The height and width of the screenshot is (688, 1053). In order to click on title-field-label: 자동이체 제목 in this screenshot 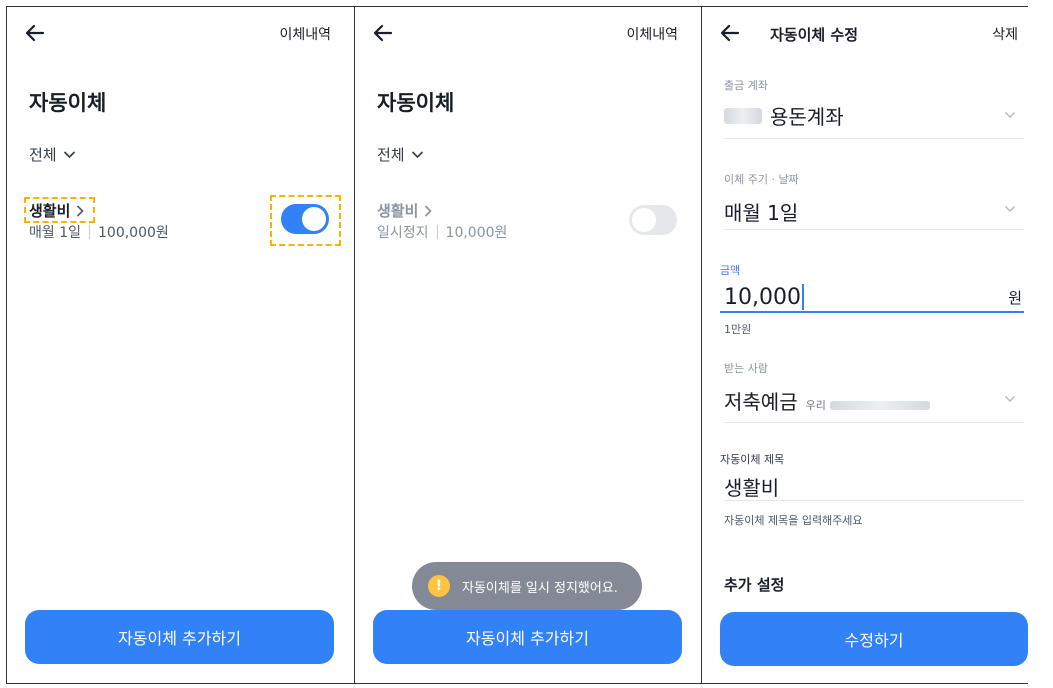, I will do `click(752, 459)`.